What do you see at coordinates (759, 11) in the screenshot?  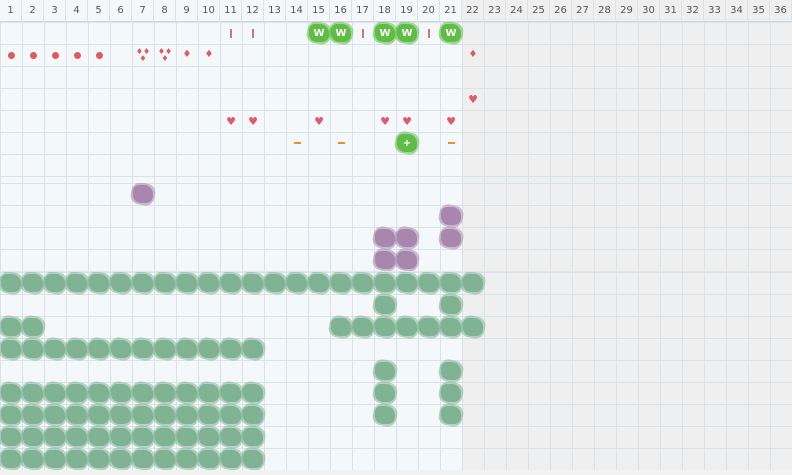 I see `day-header-35: 35` at bounding box center [759, 11].